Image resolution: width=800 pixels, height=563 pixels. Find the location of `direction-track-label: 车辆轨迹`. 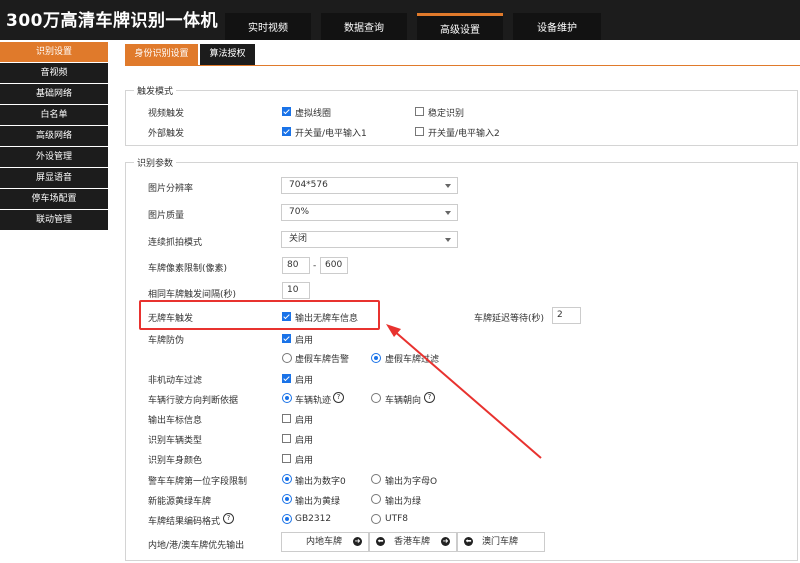

direction-track-label: 车辆轨迹 is located at coordinates (313, 401).